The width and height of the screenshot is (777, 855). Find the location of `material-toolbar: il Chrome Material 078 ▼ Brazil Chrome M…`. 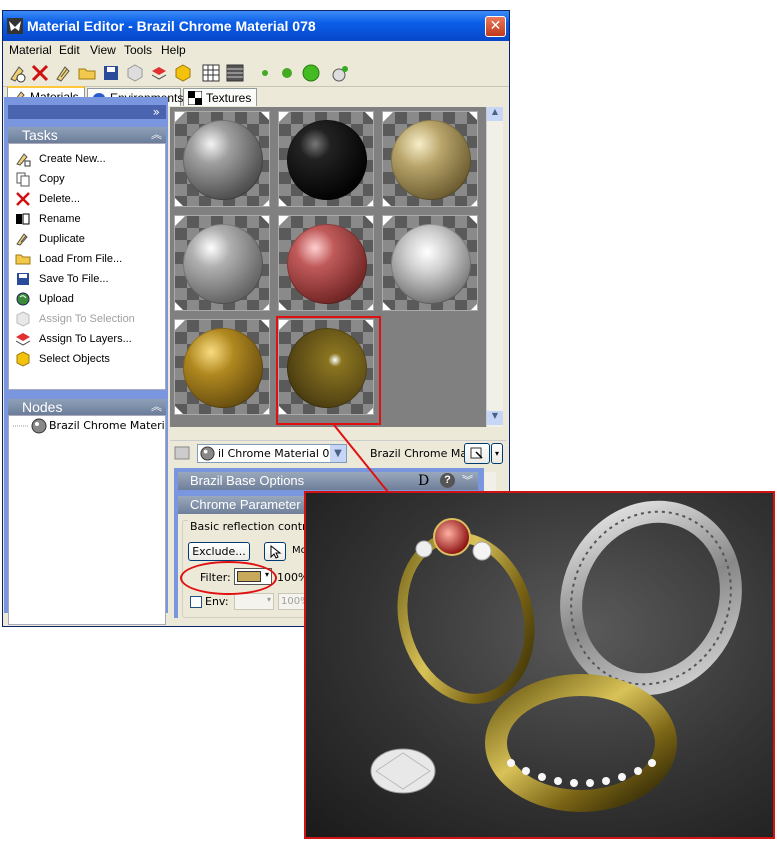

material-toolbar: il Chrome Material 078 ▼ Brazil Chrome M… is located at coordinates (338, 453).